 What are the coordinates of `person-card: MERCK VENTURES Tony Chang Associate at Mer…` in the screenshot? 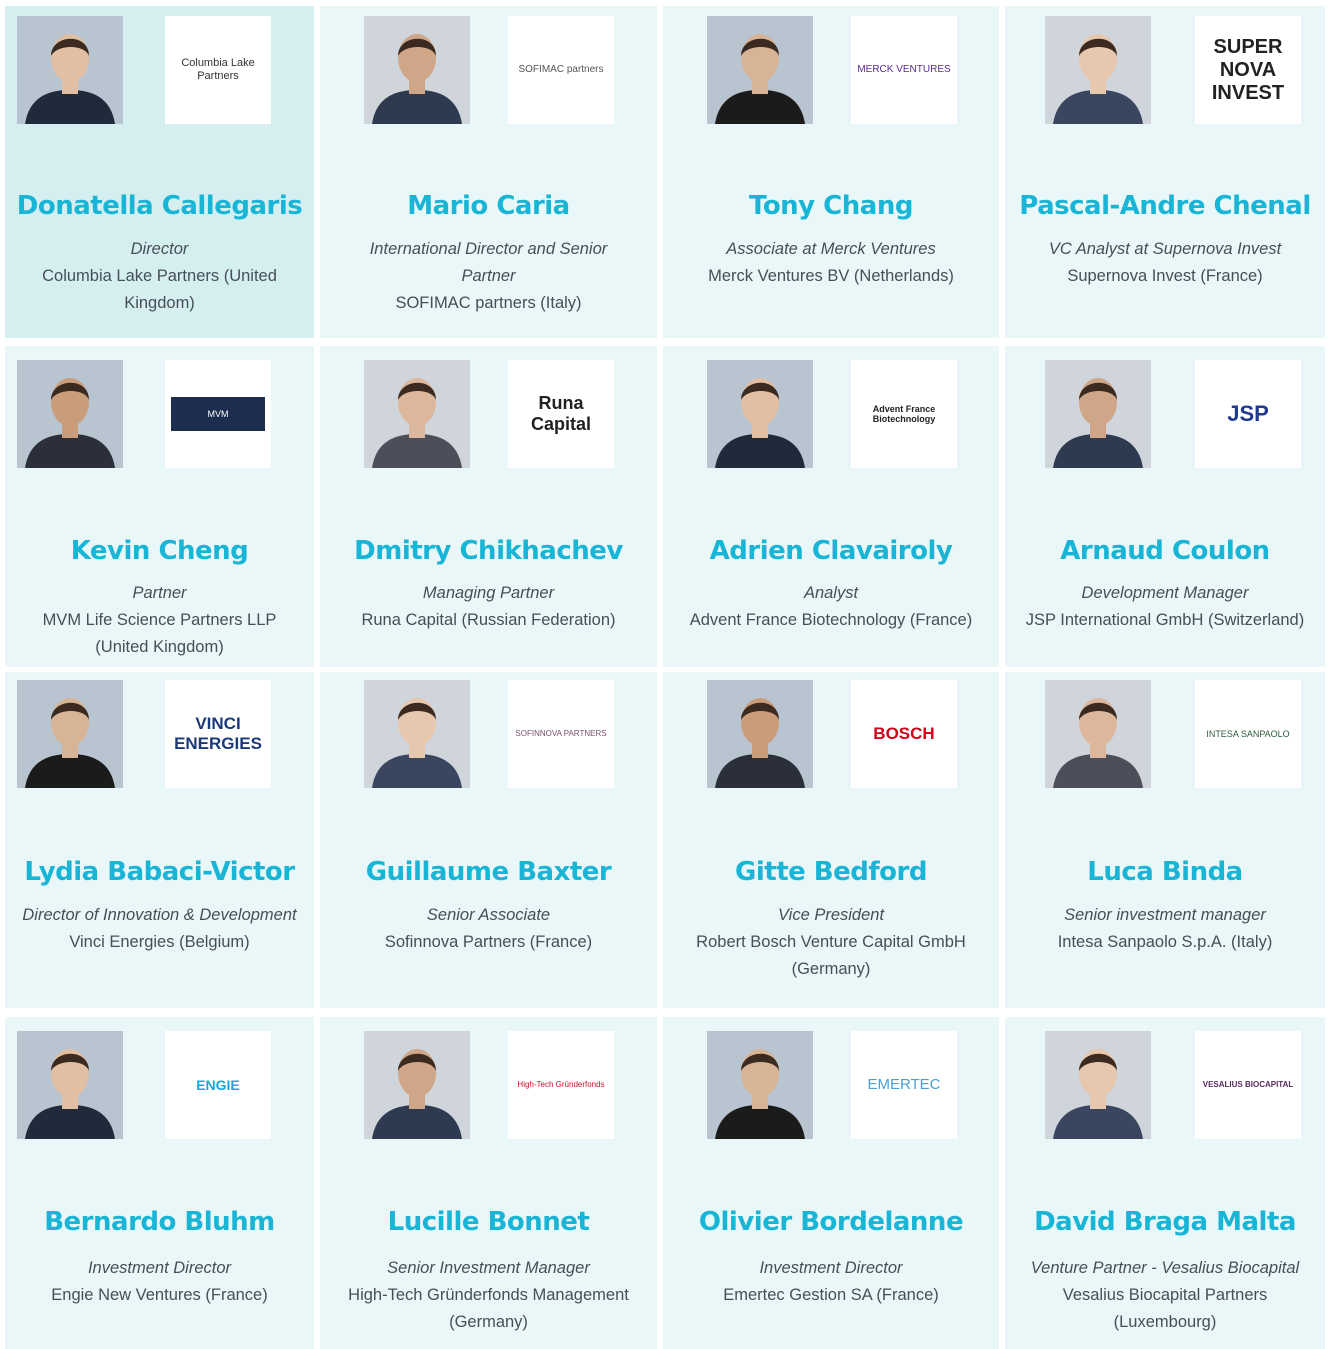 It's located at (831, 172).